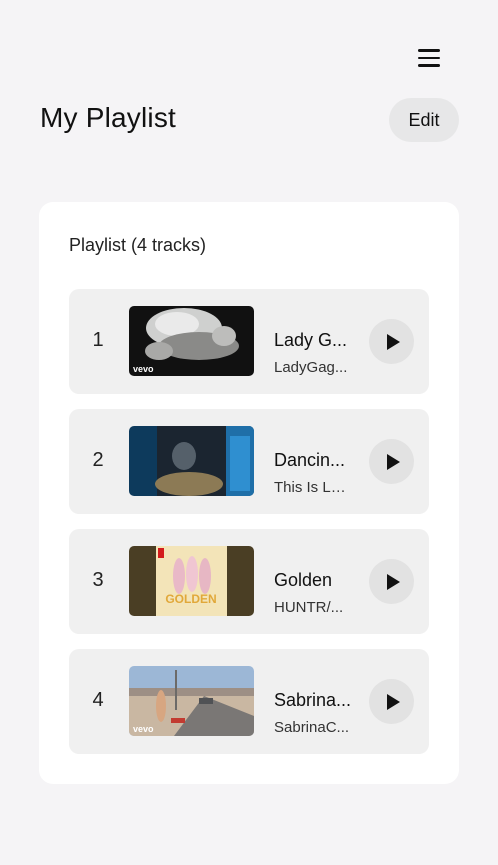  I want to click on playlist-heading: Playlist (4 tracks), so click(138, 245).